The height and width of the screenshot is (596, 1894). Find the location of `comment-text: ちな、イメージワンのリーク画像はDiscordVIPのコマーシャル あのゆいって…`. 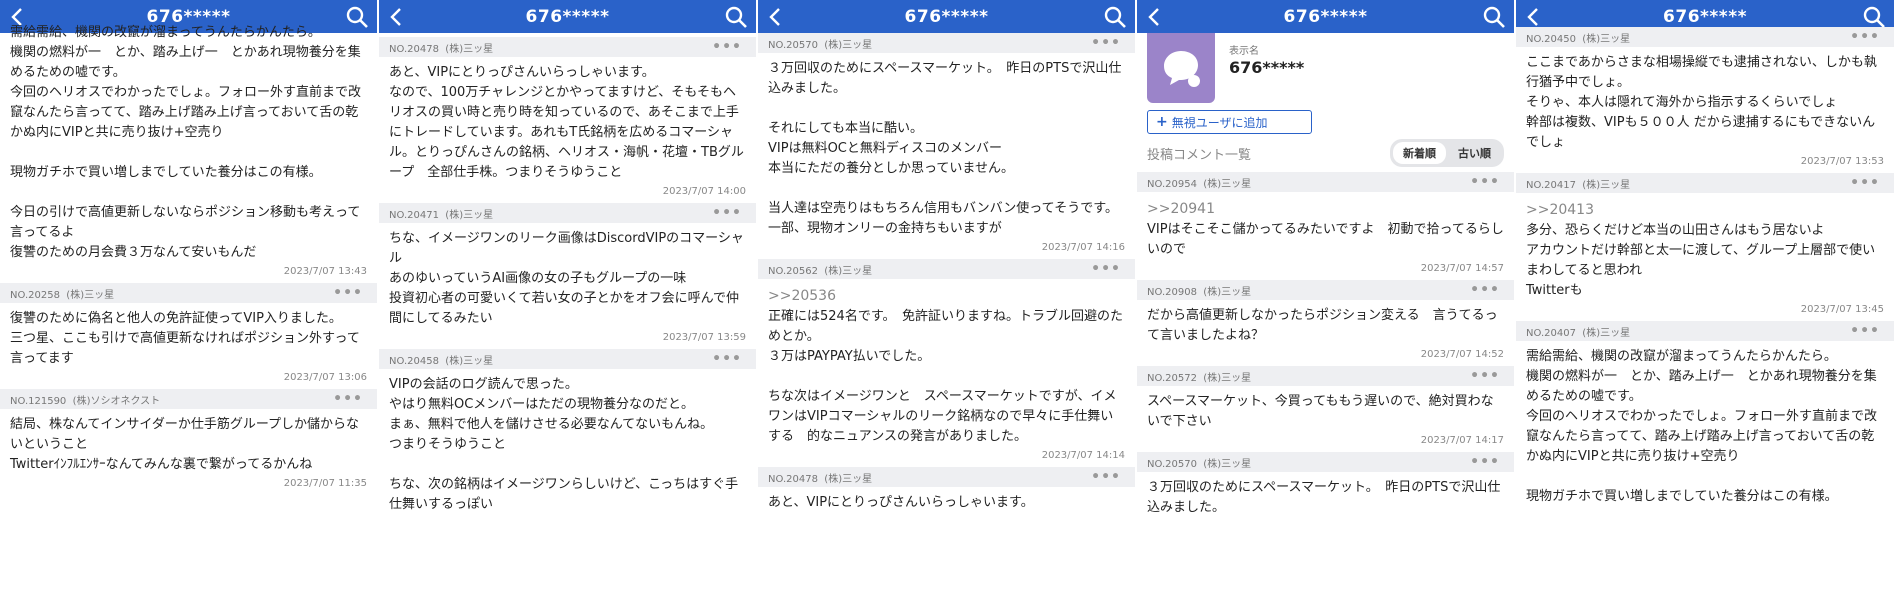

comment-text: ちな、イメージワンのリーク画像はDiscordVIPのコマーシャル あのゆいって… is located at coordinates (566, 278).